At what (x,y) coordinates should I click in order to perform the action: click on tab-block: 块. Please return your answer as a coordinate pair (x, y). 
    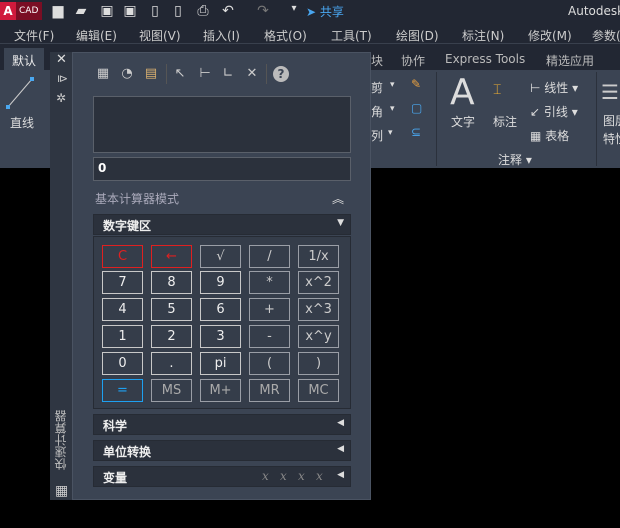
    Looking at the image, I should click on (377, 60).